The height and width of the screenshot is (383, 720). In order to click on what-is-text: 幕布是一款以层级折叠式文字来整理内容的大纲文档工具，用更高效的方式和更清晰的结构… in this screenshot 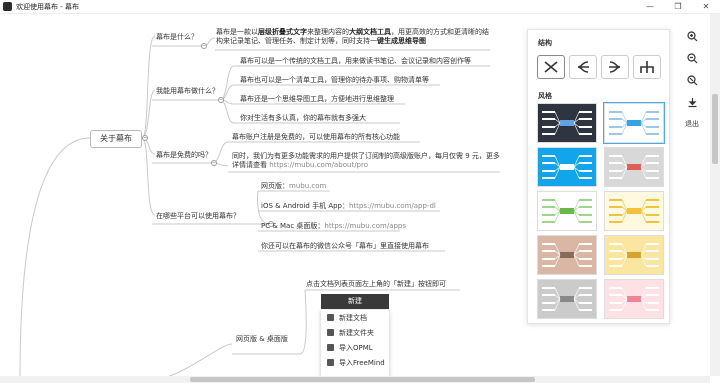, I will do `click(354, 37)`.